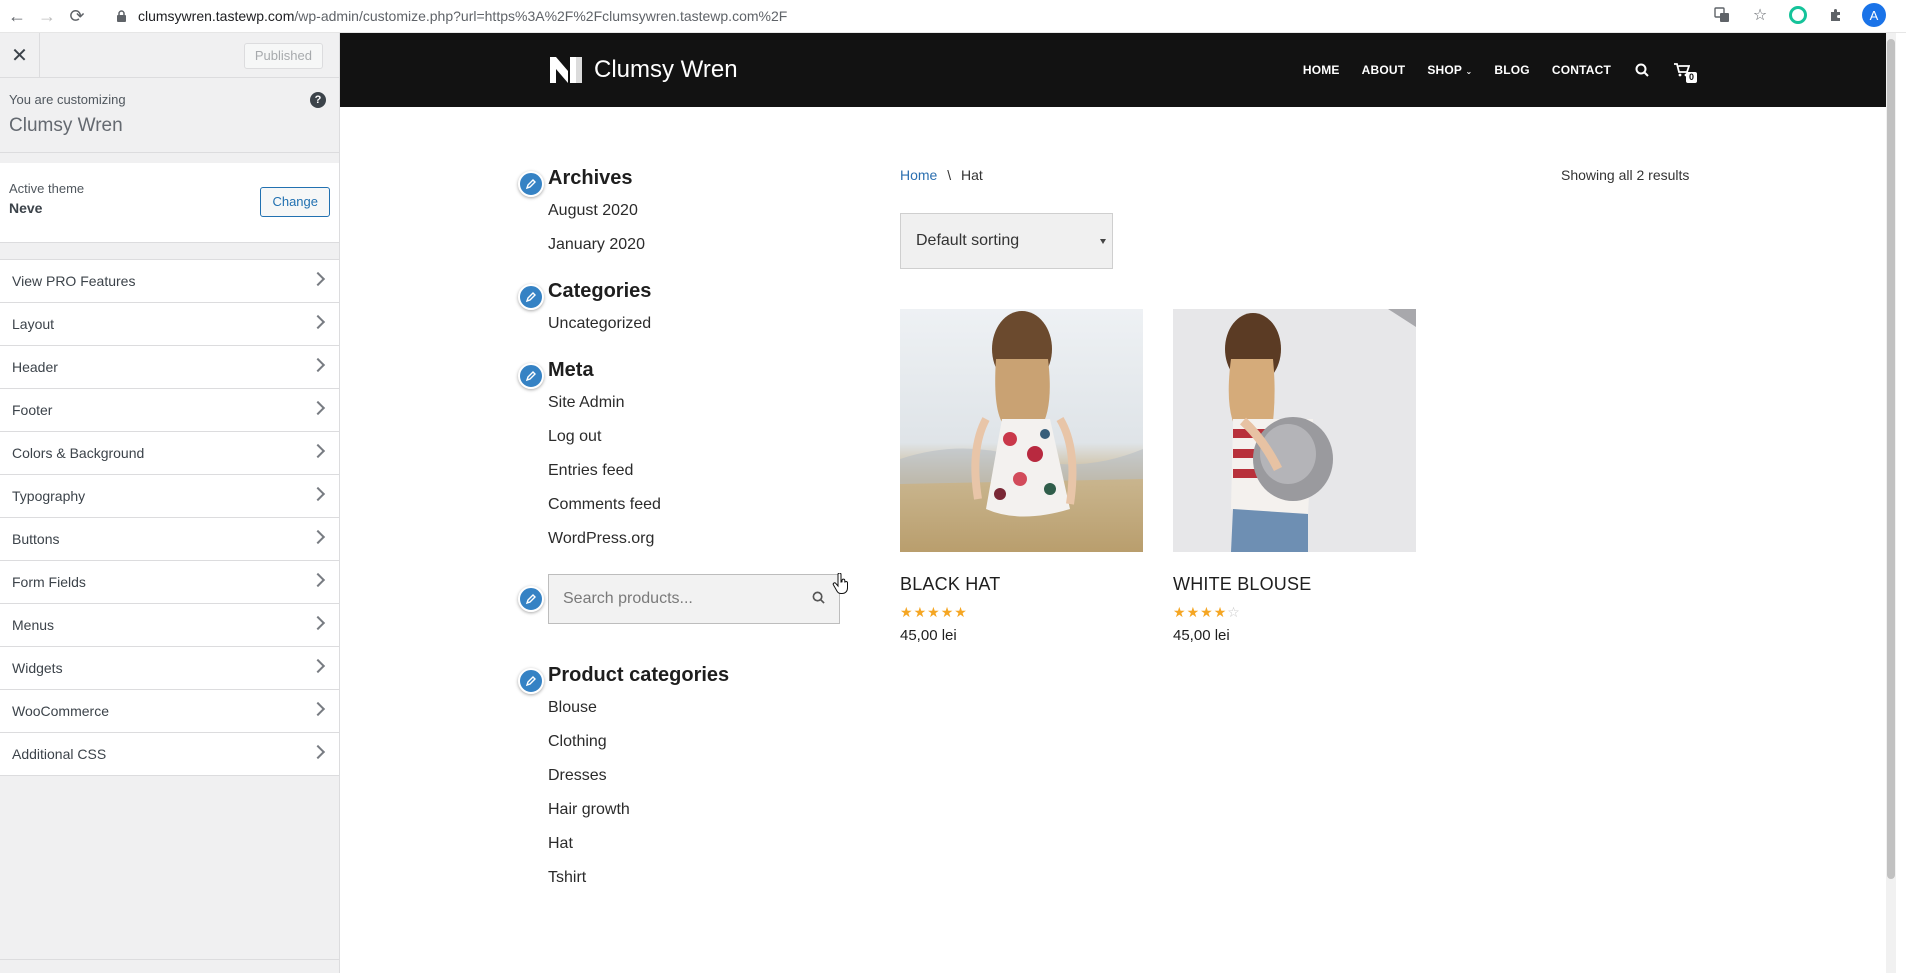 The width and height of the screenshot is (1906, 973). I want to click on widget-title: Categories, so click(600, 291).